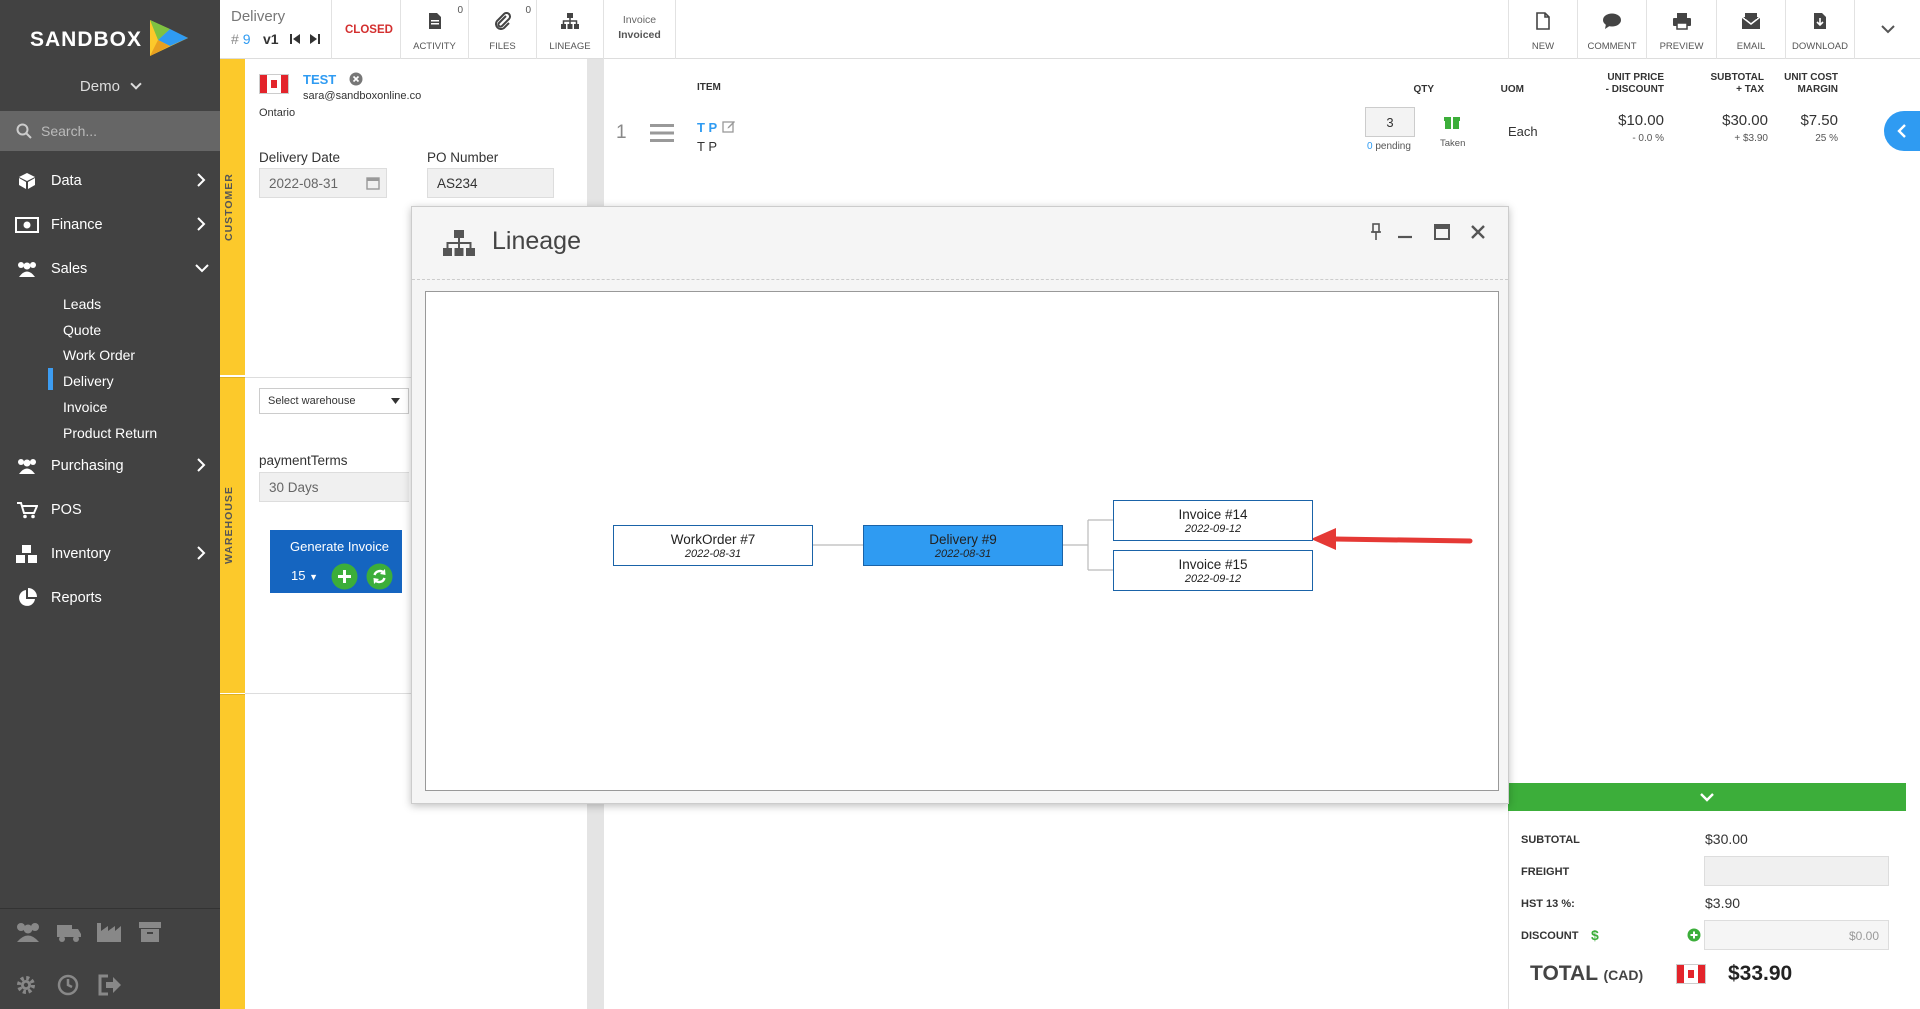  Describe the element at coordinates (110, 554) in the screenshot. I see `sidebar-item-inventory: Inventory` at that location.